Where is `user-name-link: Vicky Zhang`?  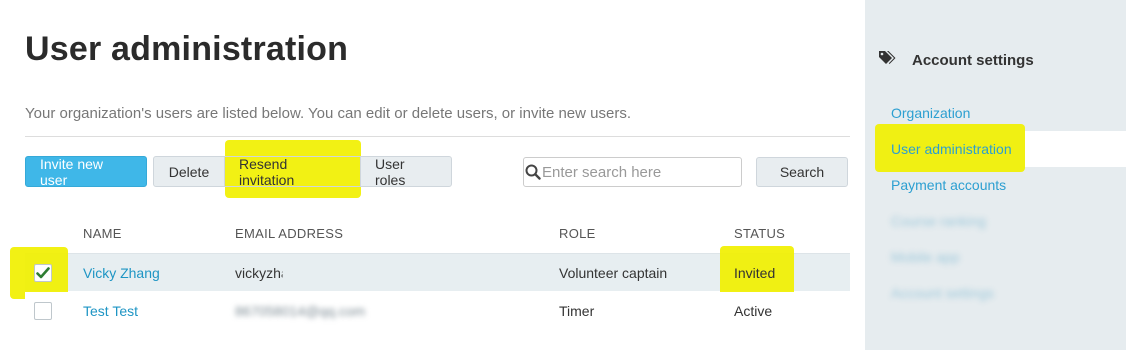
user-name-link: Vicky Zhang is located at coordinates (121, 273).